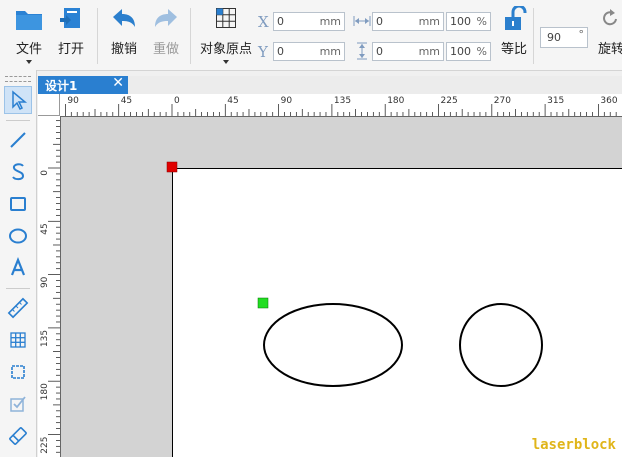 The width and height of the screenshot is (622, 457). What do you see at coordinates (481, 51) in the screenshot?
I see `height-percent-unit: %` at bounding box center [481, 51].